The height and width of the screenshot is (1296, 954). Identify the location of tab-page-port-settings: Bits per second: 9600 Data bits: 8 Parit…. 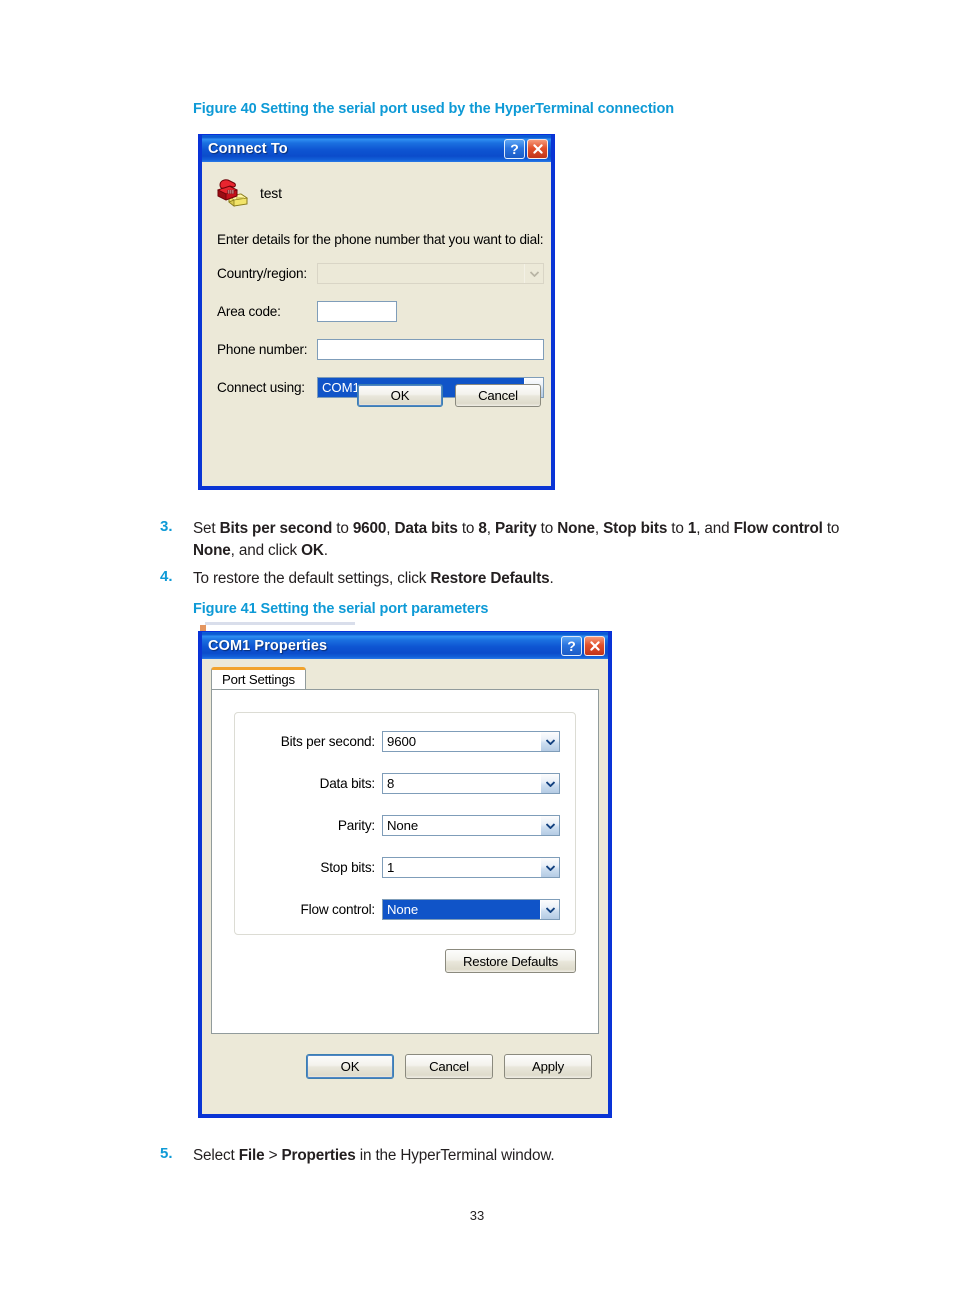
(405, 861).